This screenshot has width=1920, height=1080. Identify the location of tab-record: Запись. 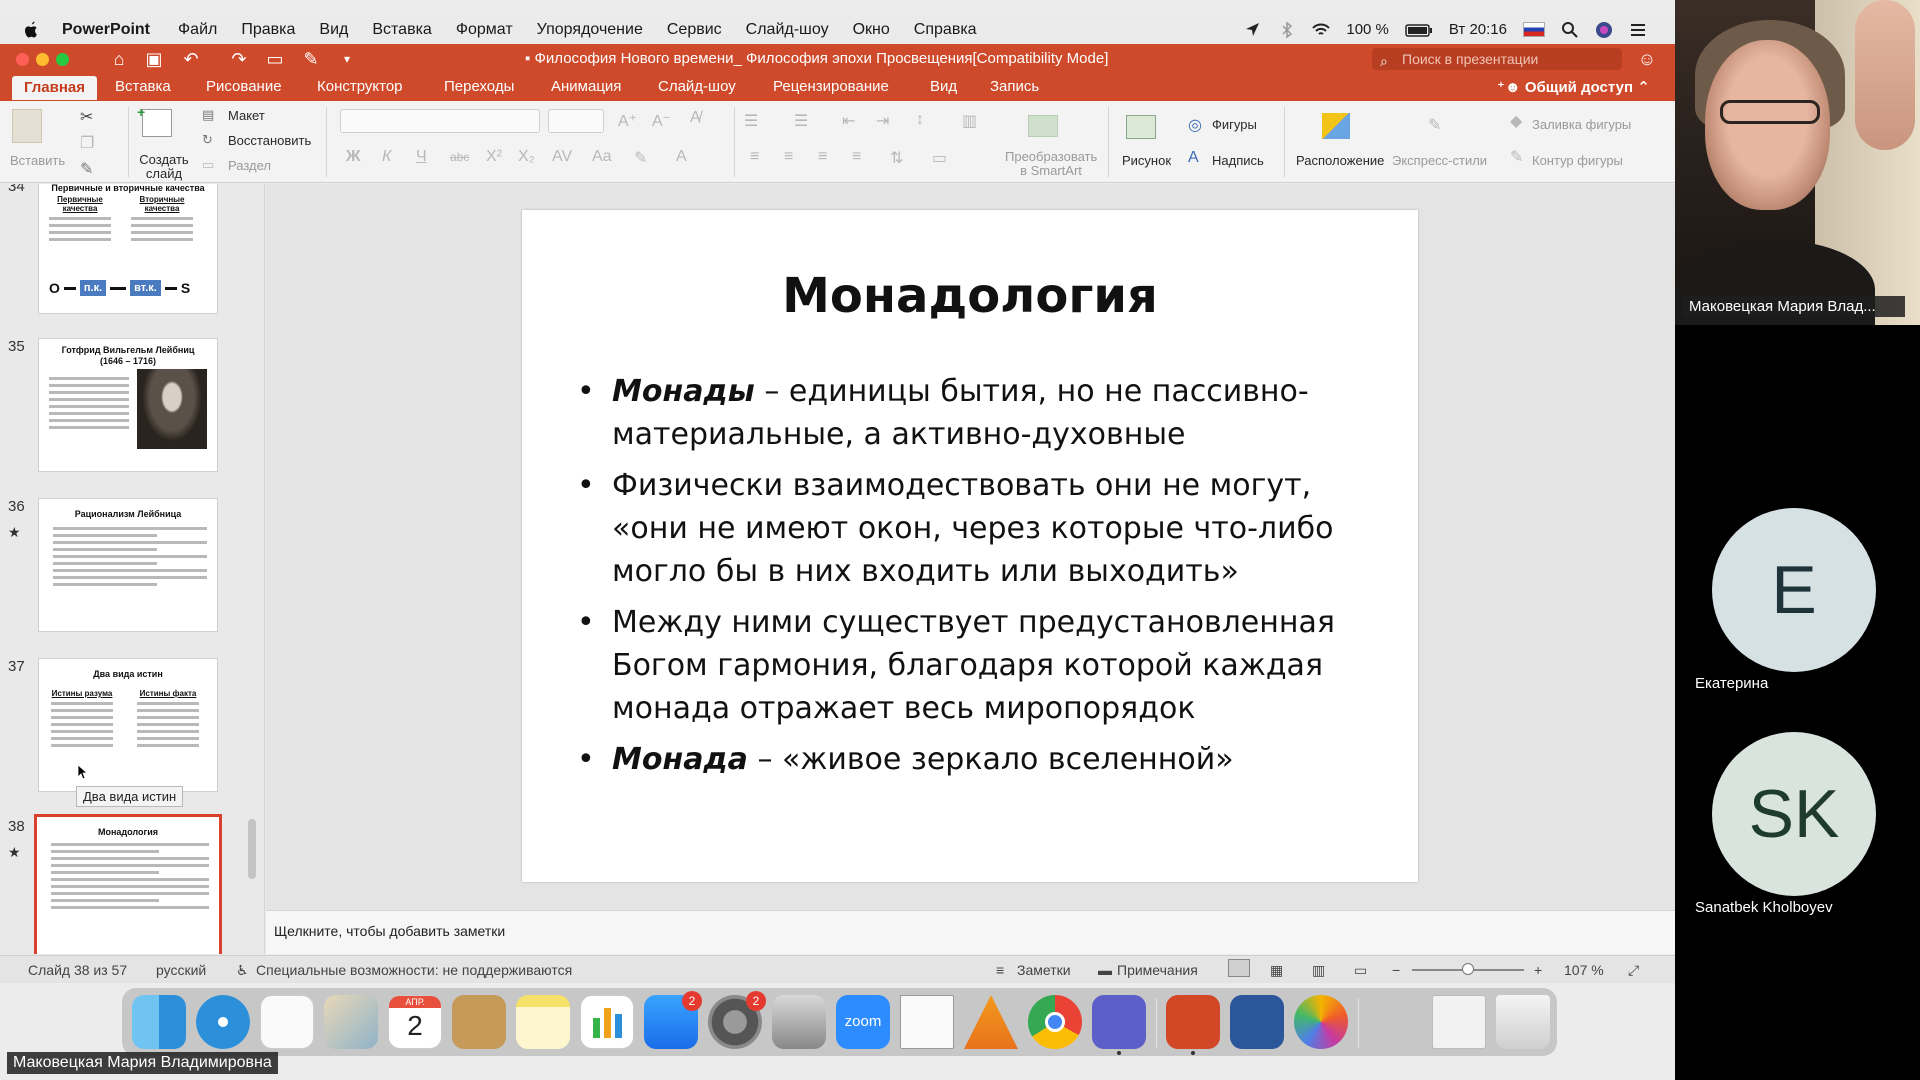
(1014, 86).